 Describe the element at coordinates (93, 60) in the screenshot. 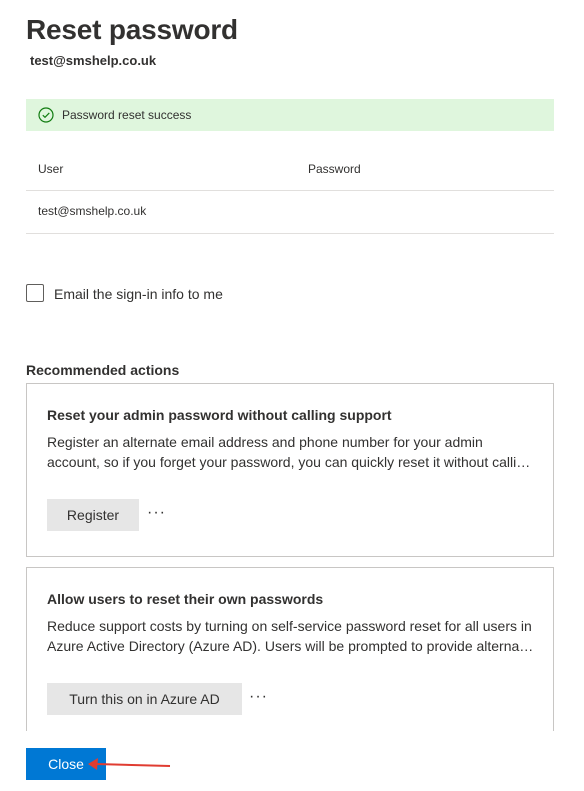

I see `user-email-subtitle: test@smshelp.co.uk` at that location.